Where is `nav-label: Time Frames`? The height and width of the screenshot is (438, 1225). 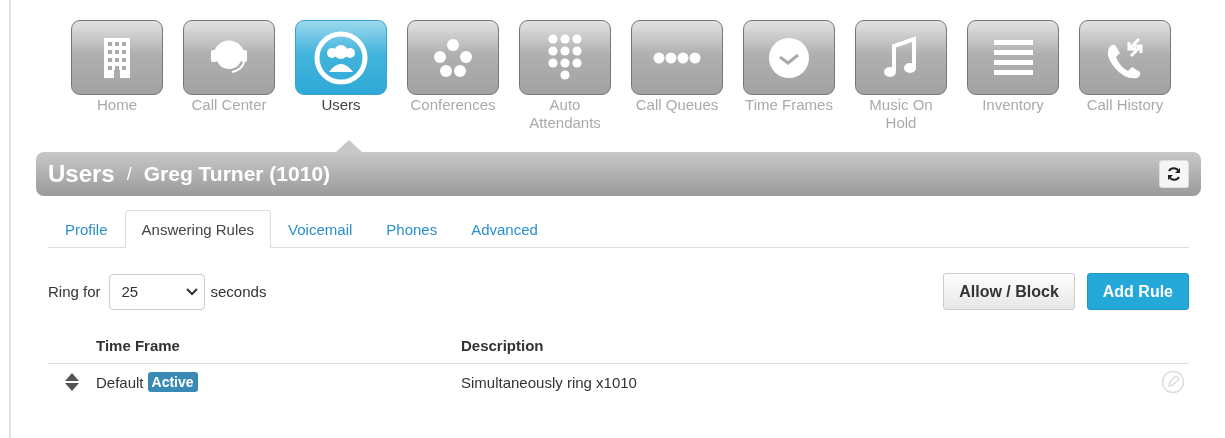 nav-label: Time Frames is located at coordinates (789, 105).